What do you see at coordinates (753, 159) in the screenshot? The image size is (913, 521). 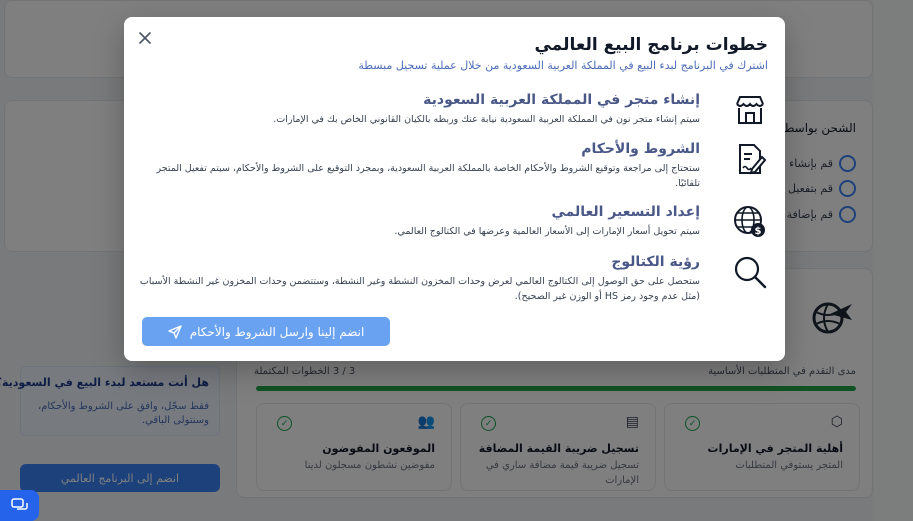 I see `contract-sign-icon` at bounding box center [753, 159].